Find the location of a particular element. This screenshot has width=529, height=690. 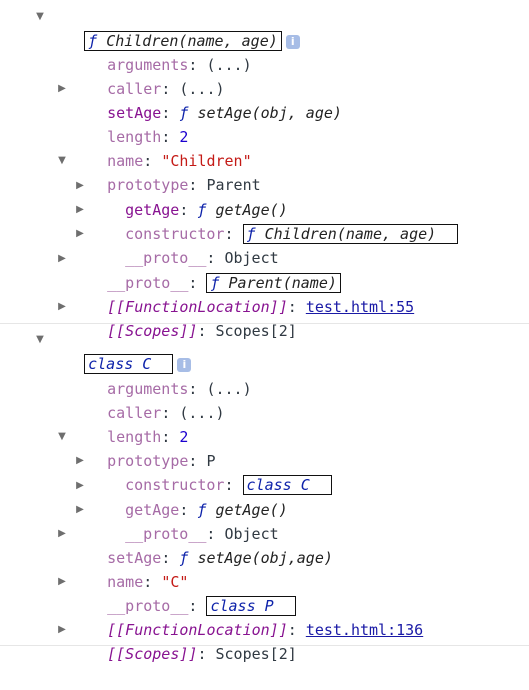

prop-value: Children(name, age) is located at coordinates (350, 234).